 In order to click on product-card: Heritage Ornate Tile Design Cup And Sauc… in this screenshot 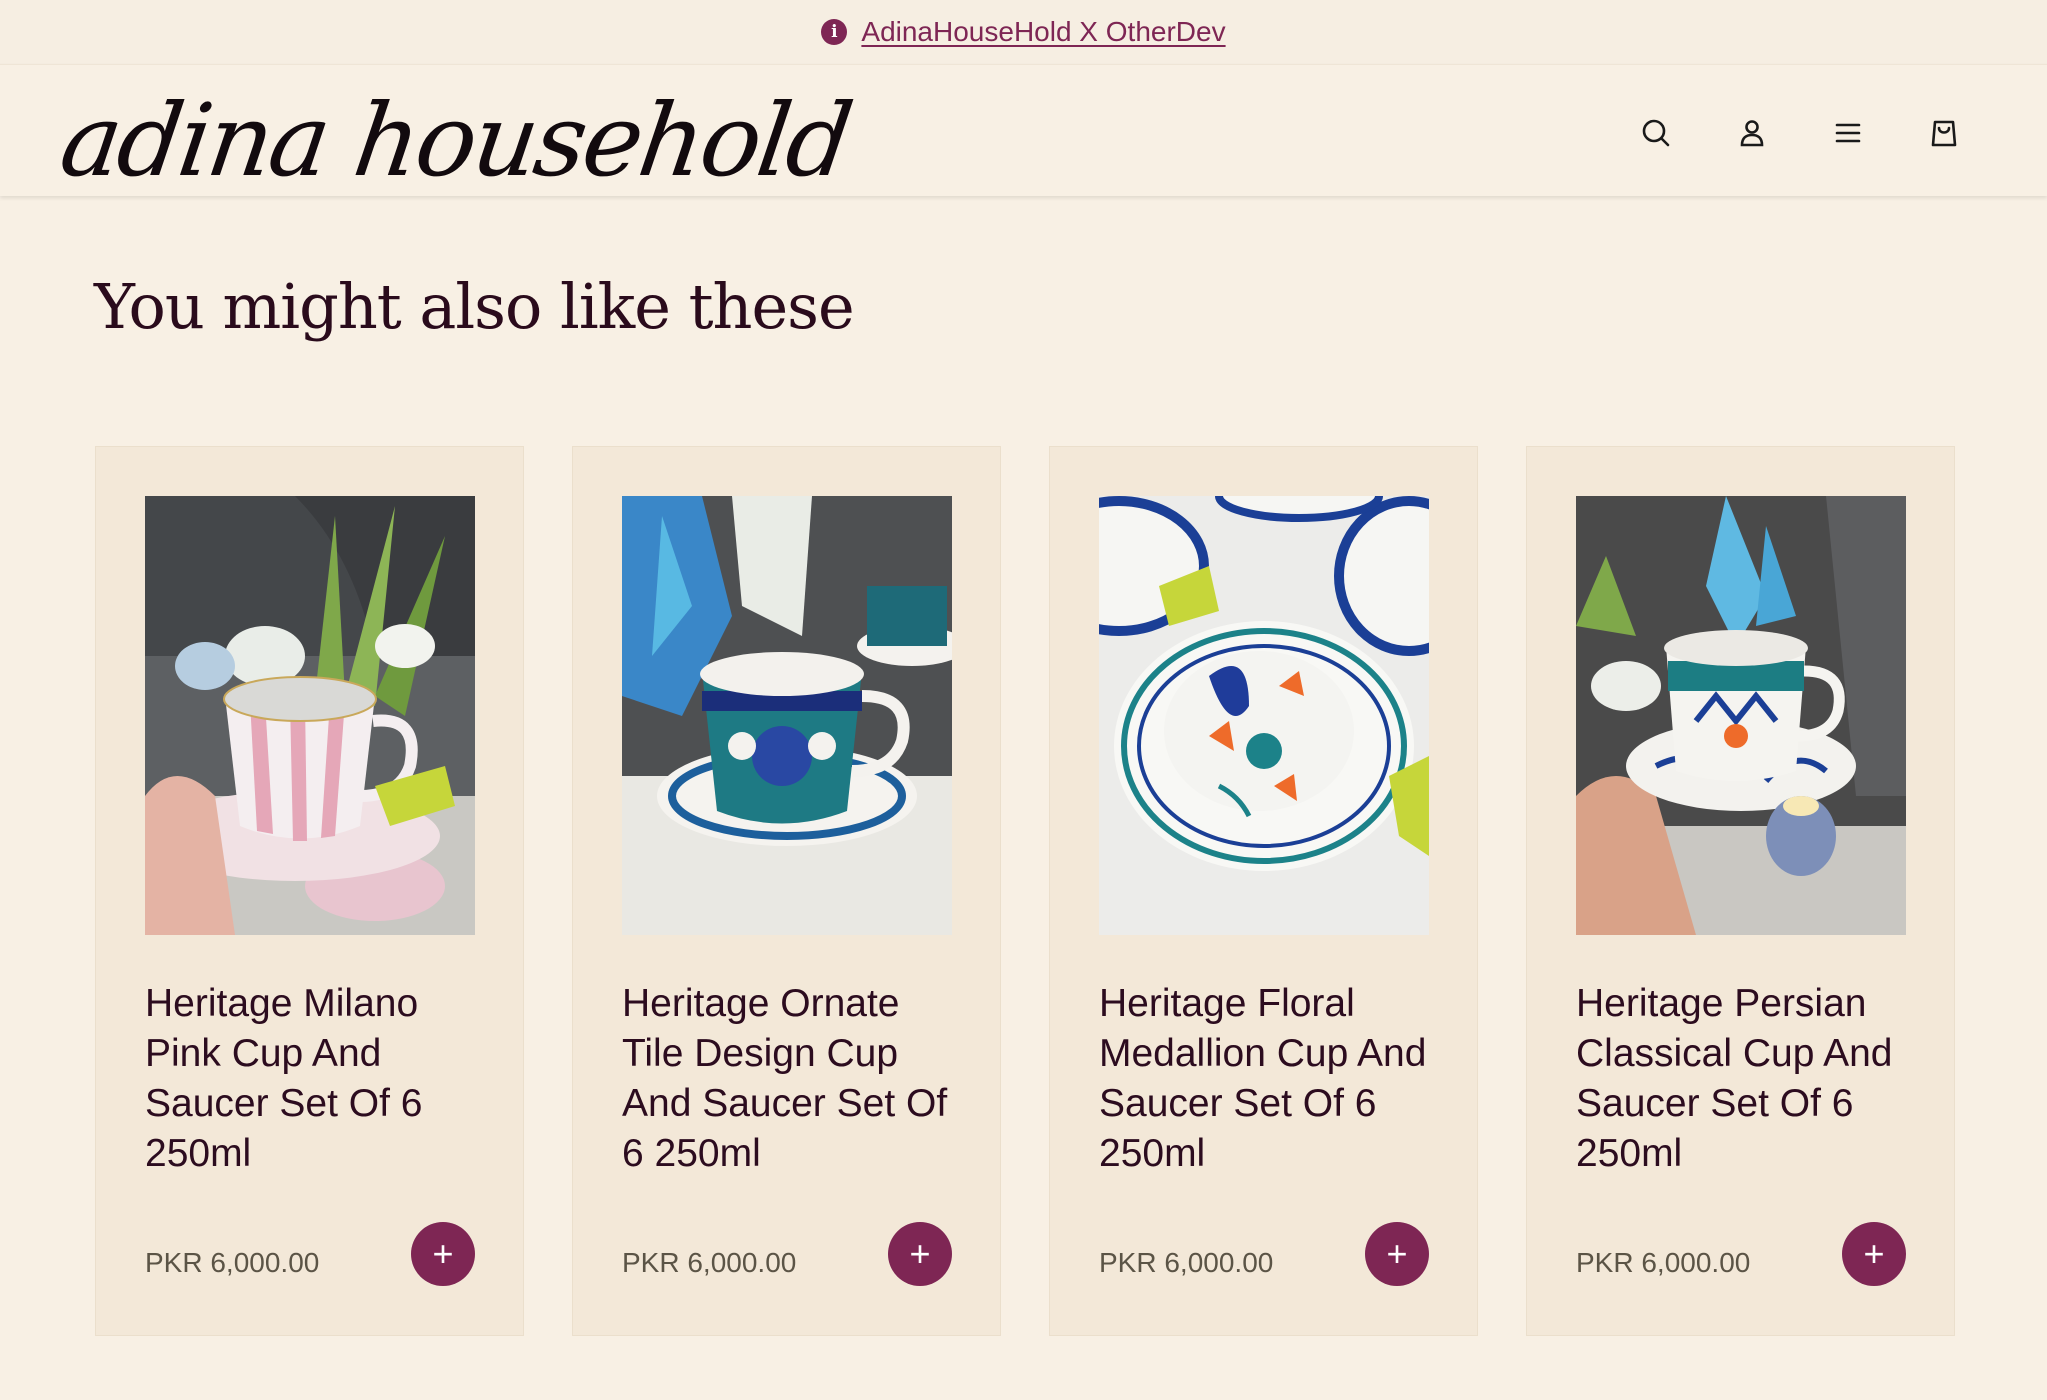, I will do `click(786, 891)`.